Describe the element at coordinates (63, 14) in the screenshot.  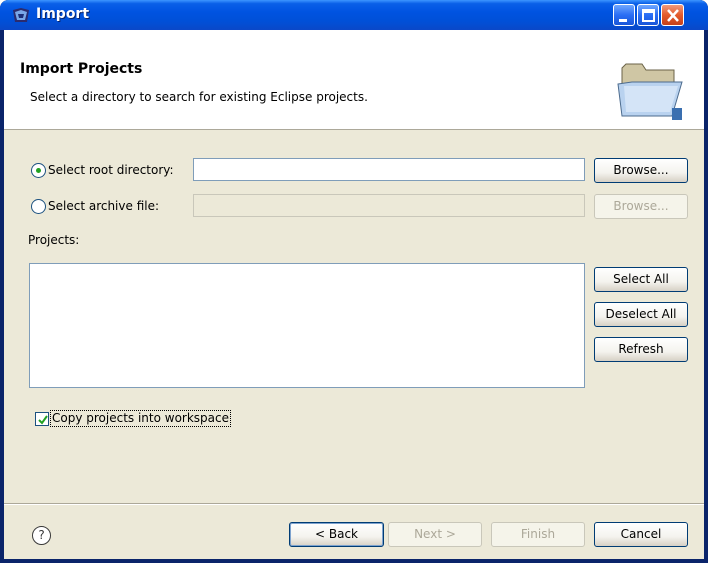
I see `window-title: Import` at that location.